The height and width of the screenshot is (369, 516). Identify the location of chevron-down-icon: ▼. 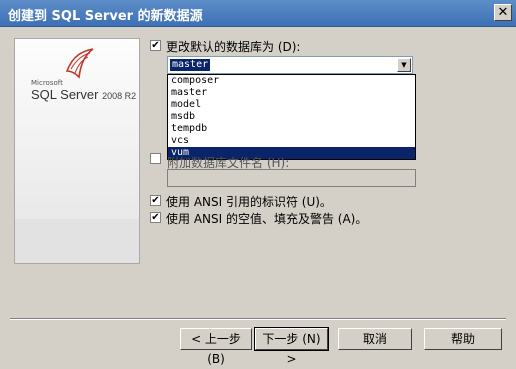
(404, 65).